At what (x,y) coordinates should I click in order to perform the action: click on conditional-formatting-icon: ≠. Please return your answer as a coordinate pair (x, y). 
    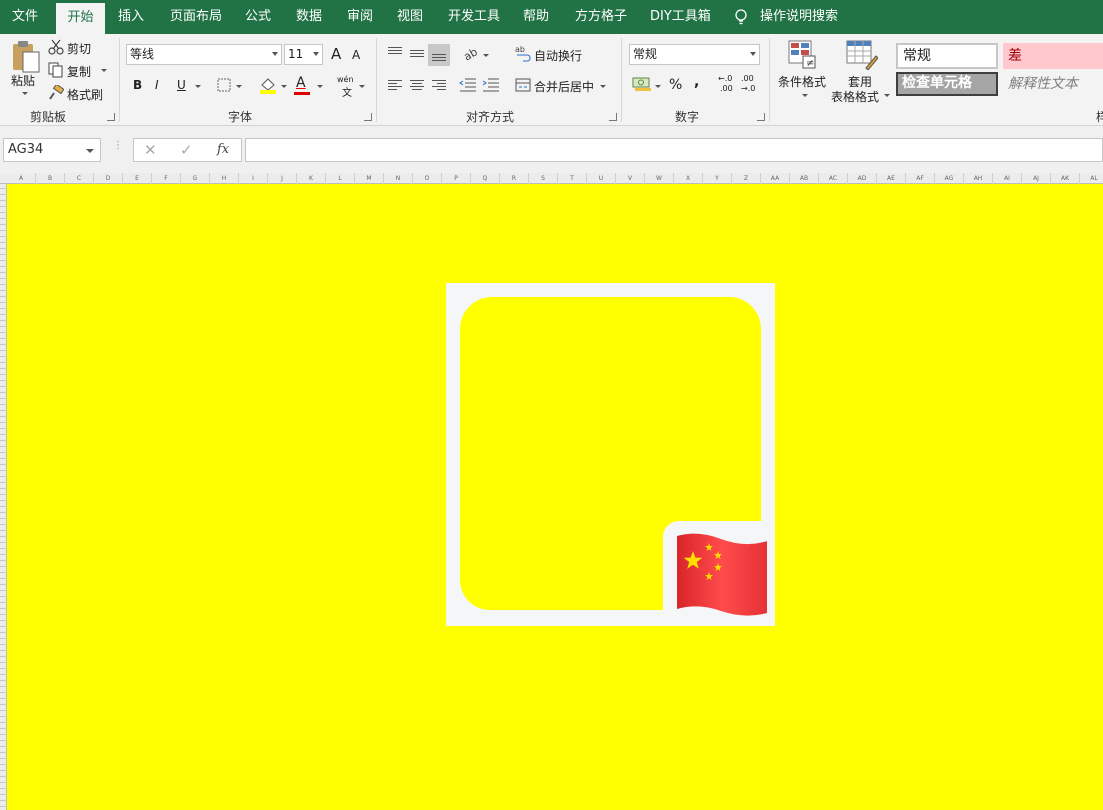
    Looking at the image, I should click on (803, 55).